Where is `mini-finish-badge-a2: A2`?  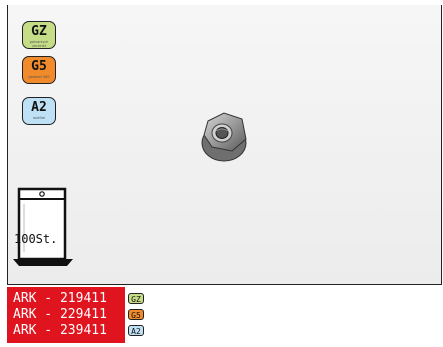 mini-finish-badge-a2: A2 is located at coordinates (136, 330).